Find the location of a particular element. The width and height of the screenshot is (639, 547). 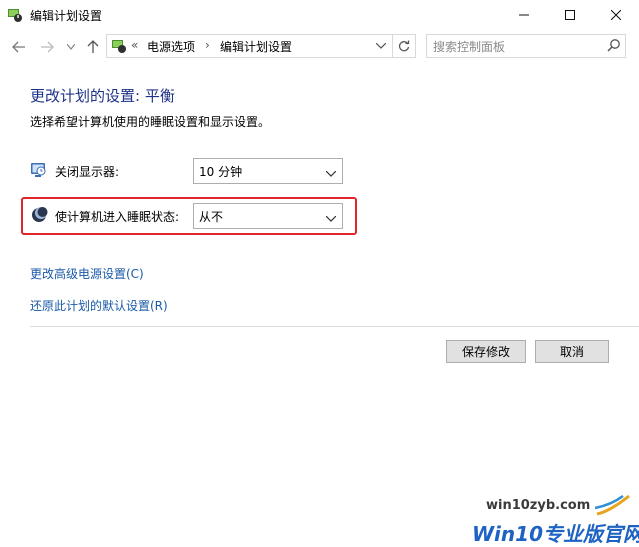

breadcrumb-item-edit-plan: 编辑计划设置 is located at coordinates (256, 46).